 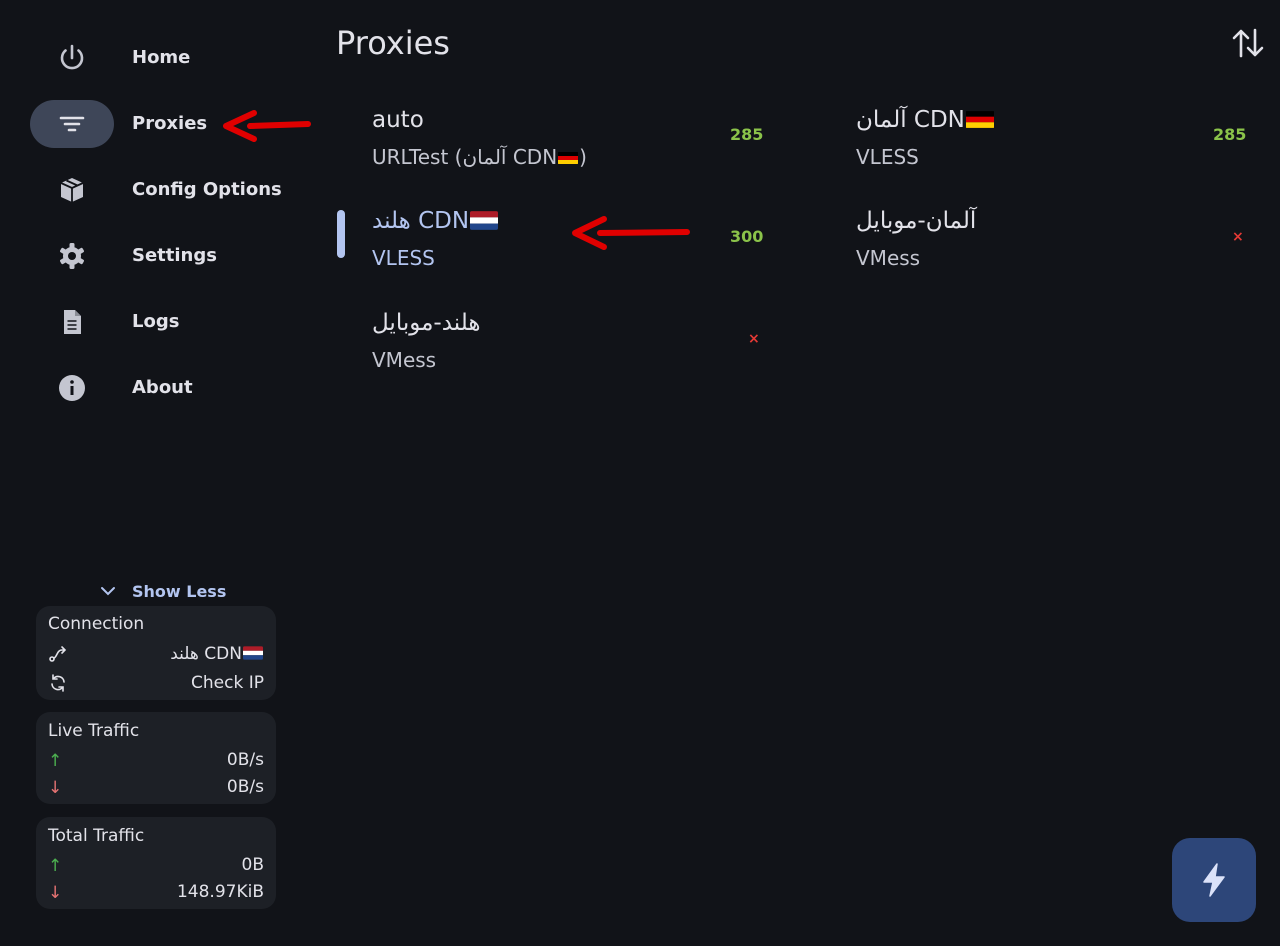 I want to click on connection-title: Connection, so click(x=96, y=624).